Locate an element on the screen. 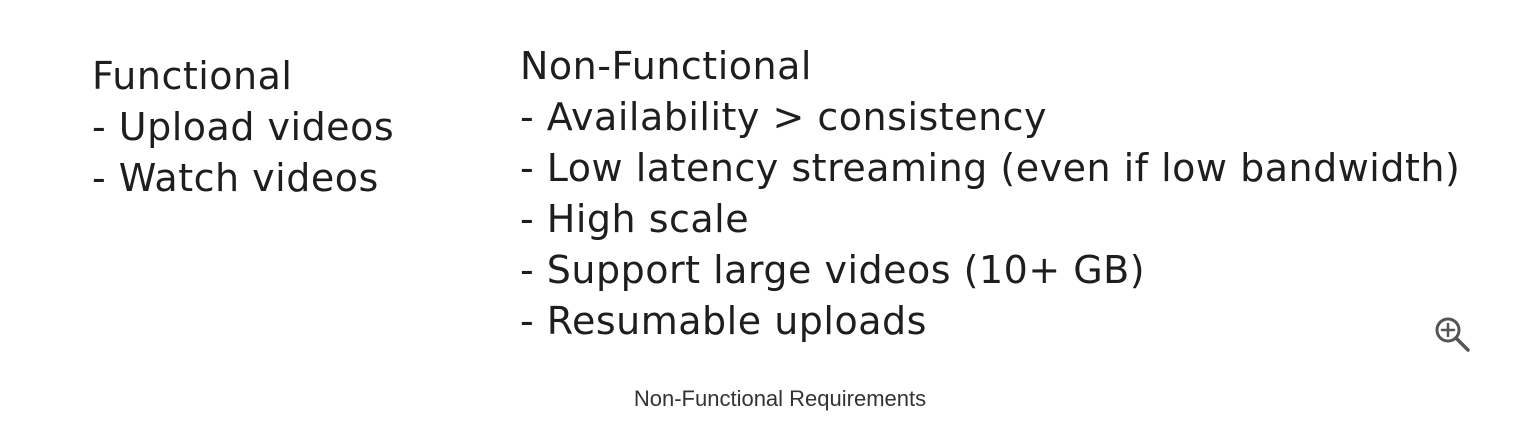  non-functional-title: Non-Functional is located at coordinates (666, 66).